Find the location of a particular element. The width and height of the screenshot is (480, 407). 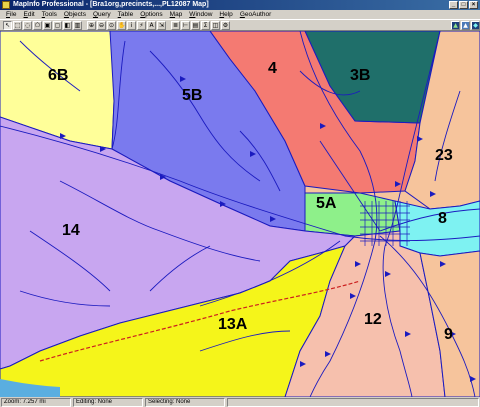

select-arrow-icon: ↖ is located at coordinates (7, 25).